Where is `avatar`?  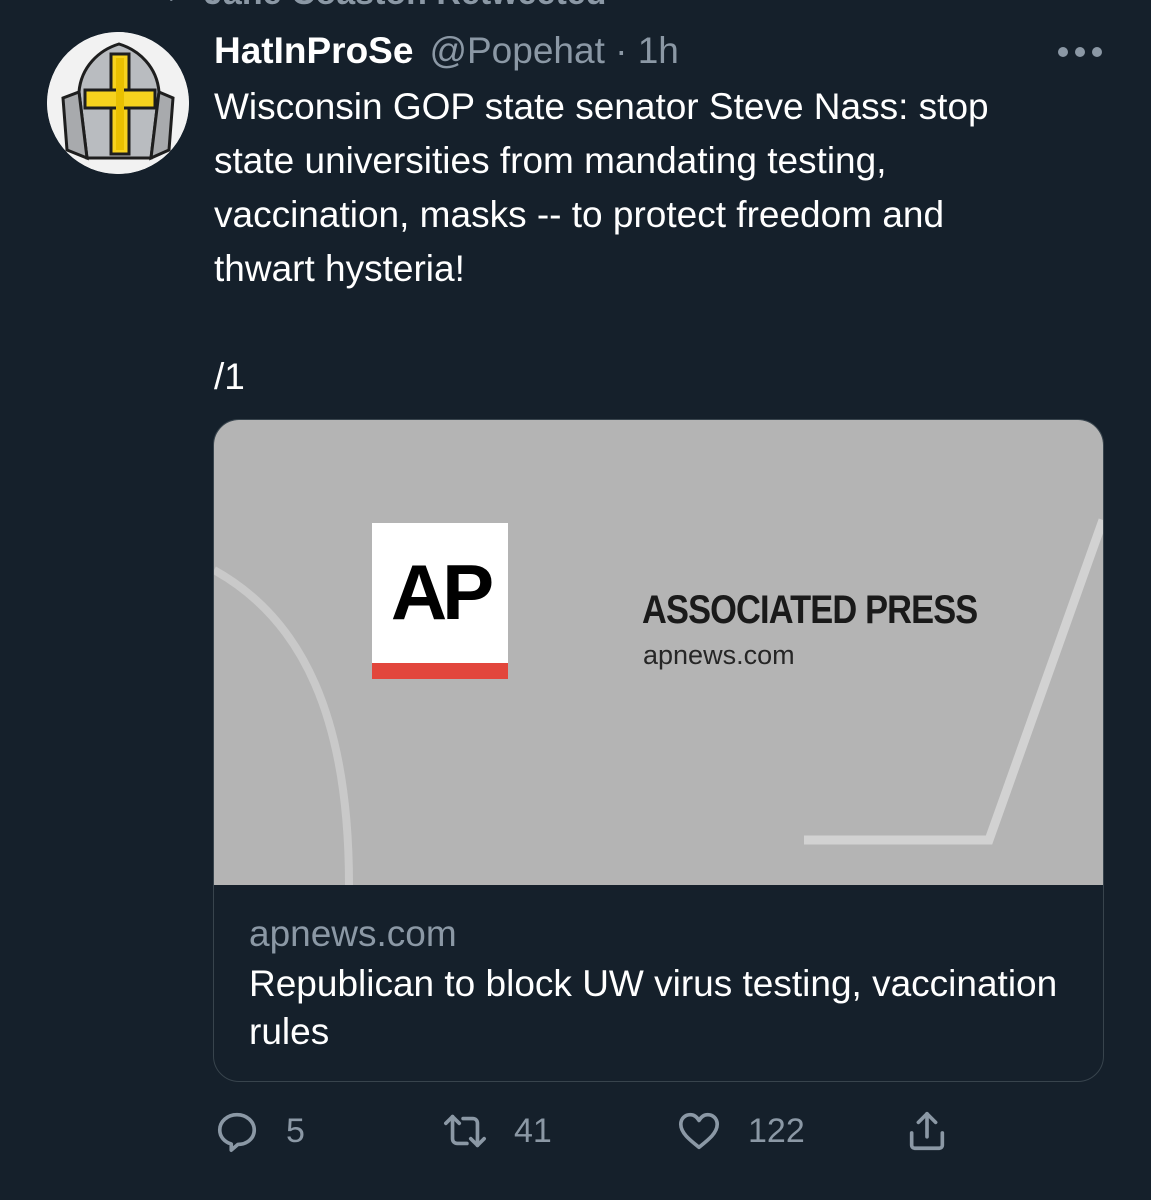 avatar is located at coordinates (118, 103).